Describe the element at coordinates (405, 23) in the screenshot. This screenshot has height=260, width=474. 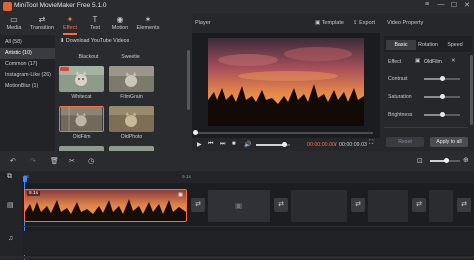
I see `property-title: Video Property` at that location.